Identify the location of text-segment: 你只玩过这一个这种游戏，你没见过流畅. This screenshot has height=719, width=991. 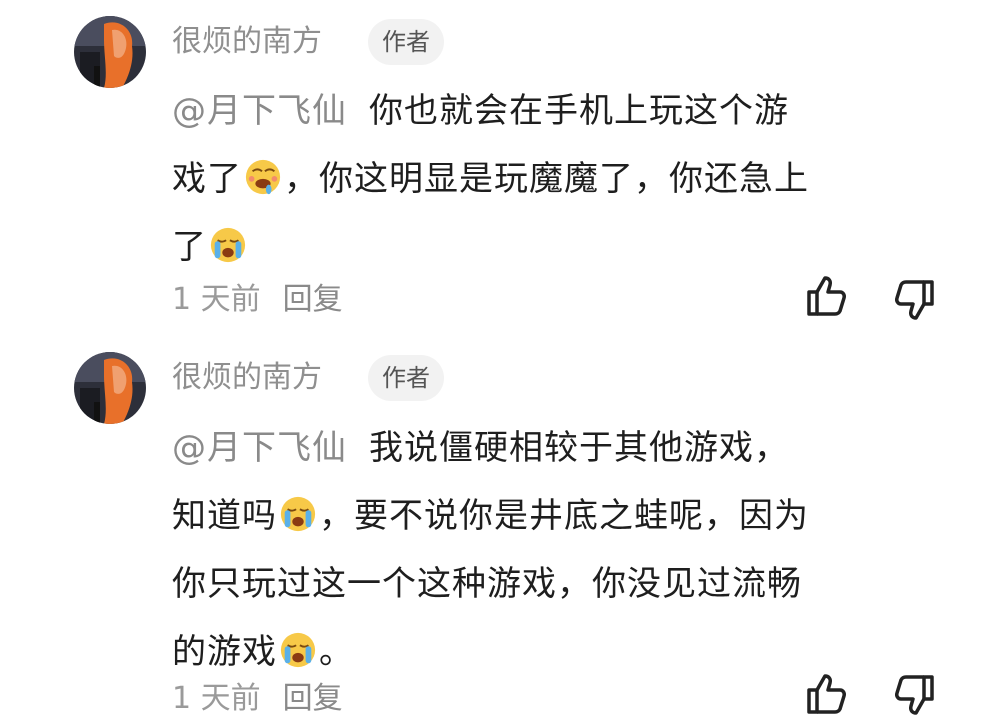
(487, 584).